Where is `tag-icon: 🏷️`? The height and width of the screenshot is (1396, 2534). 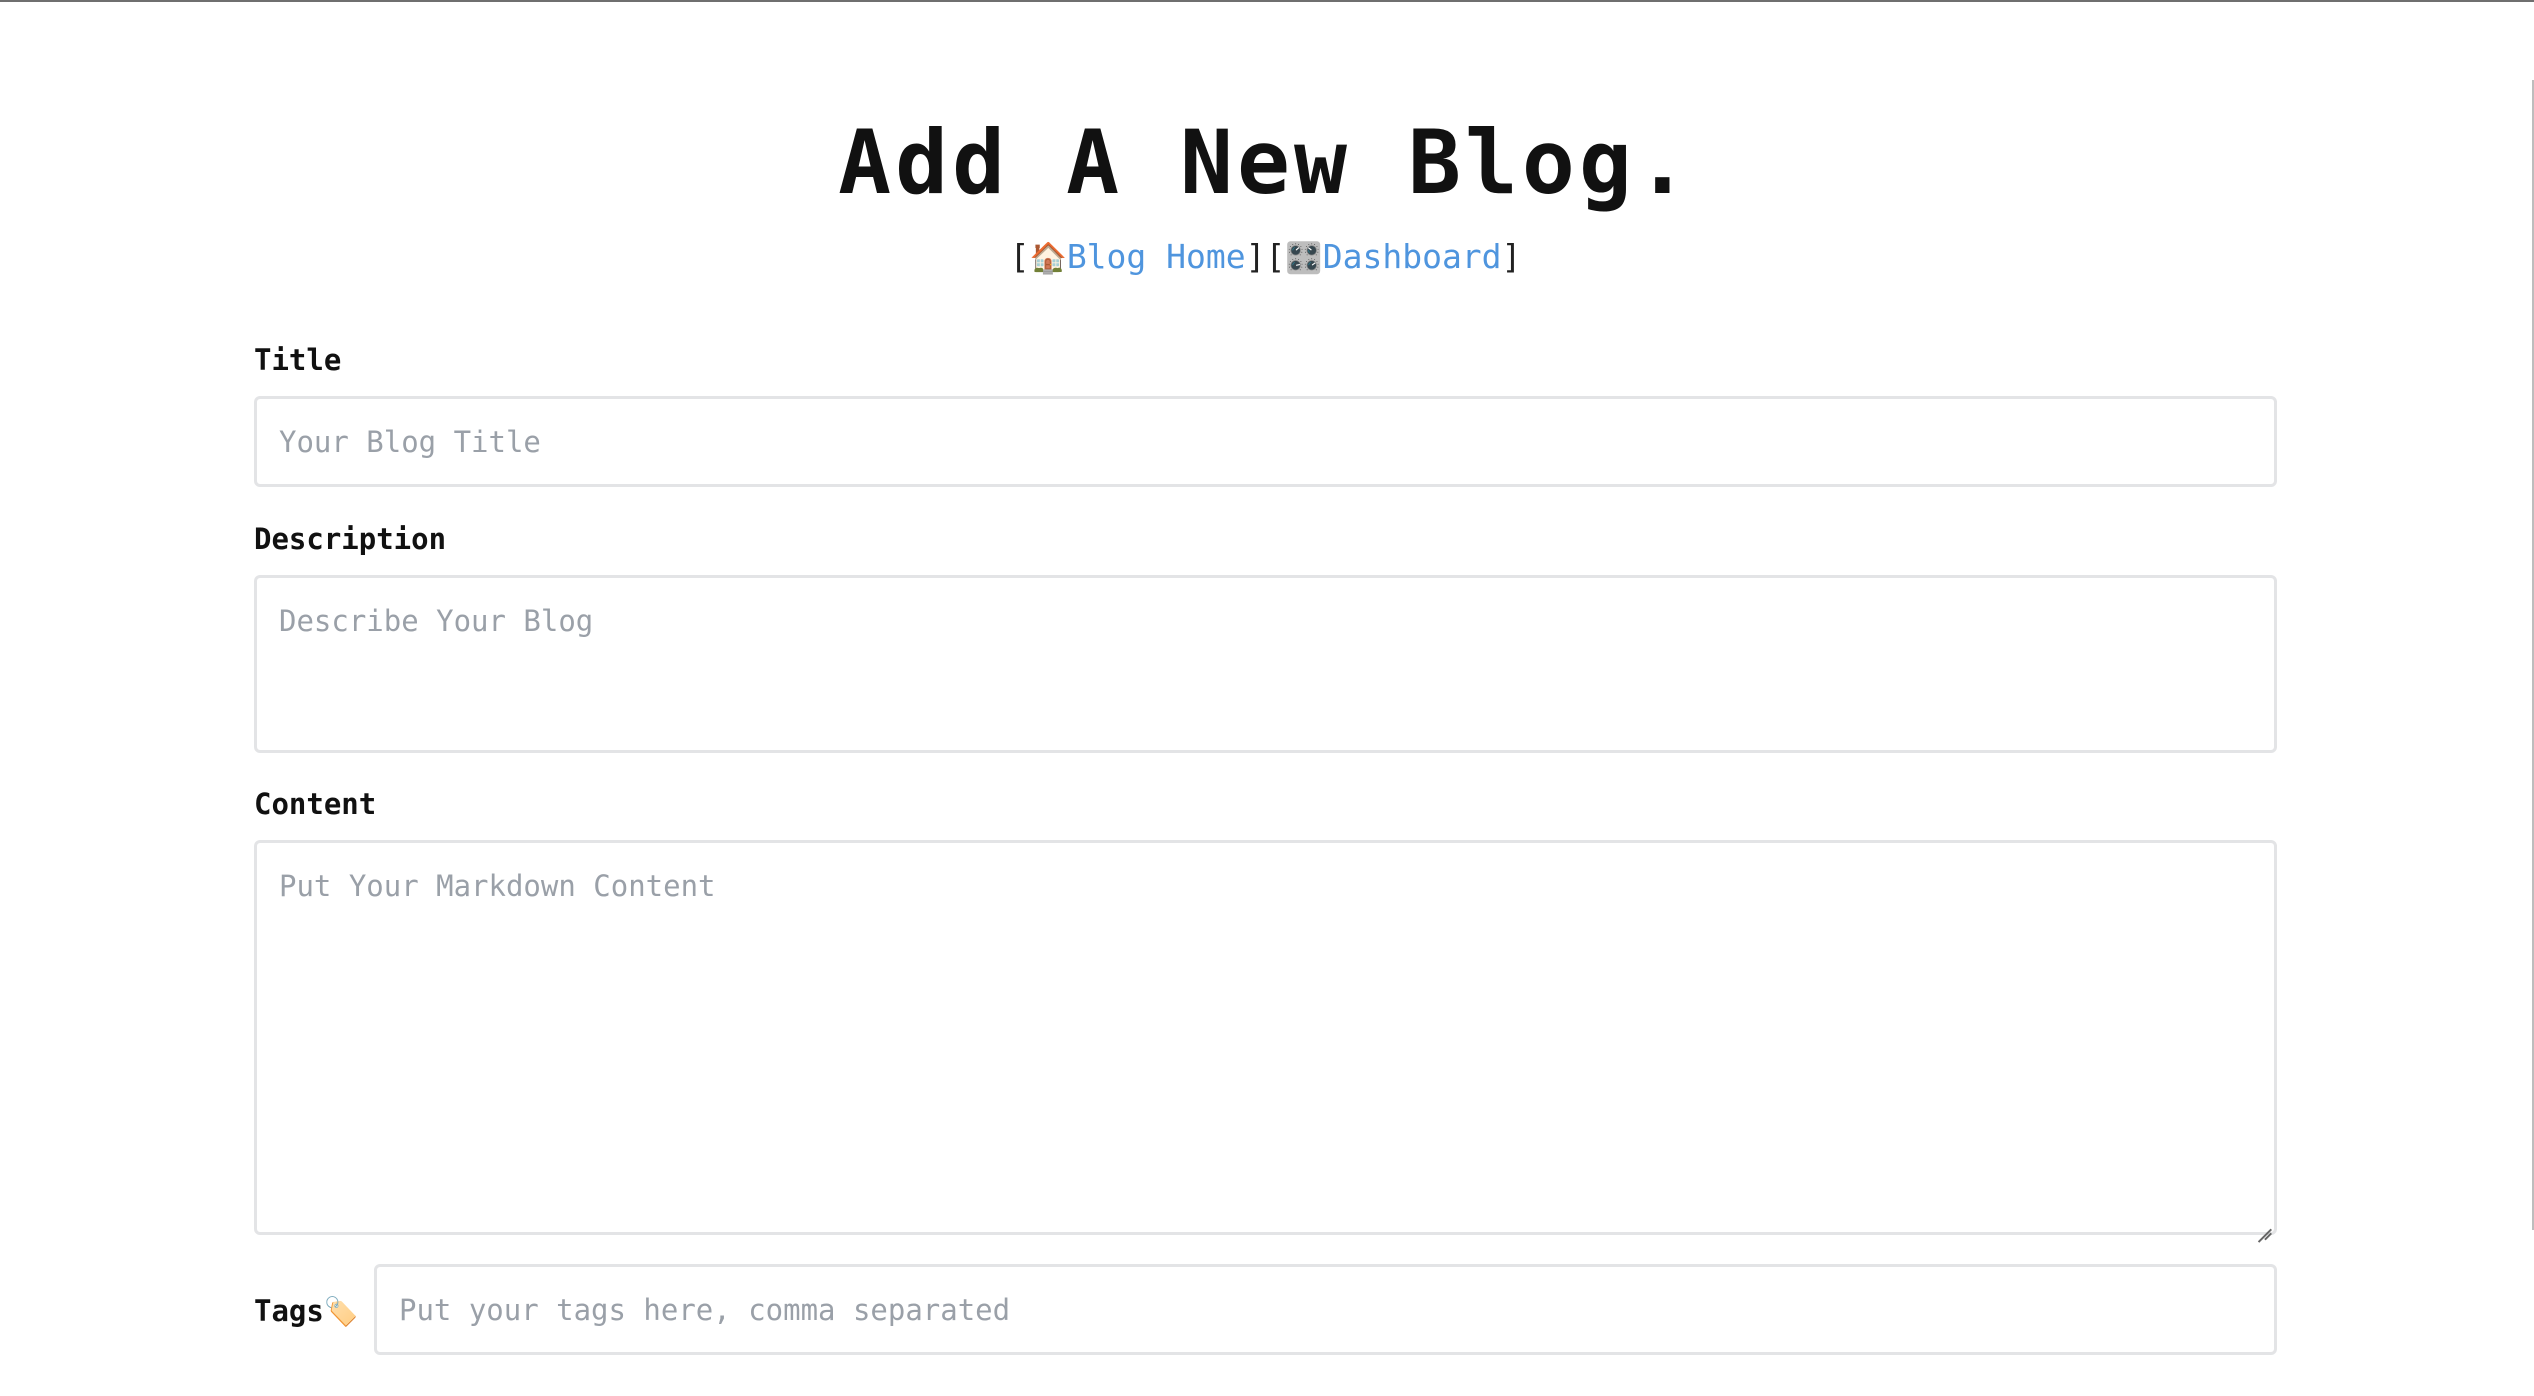
tag-icon: 🏷️ is located at coordinates (341, 1311).